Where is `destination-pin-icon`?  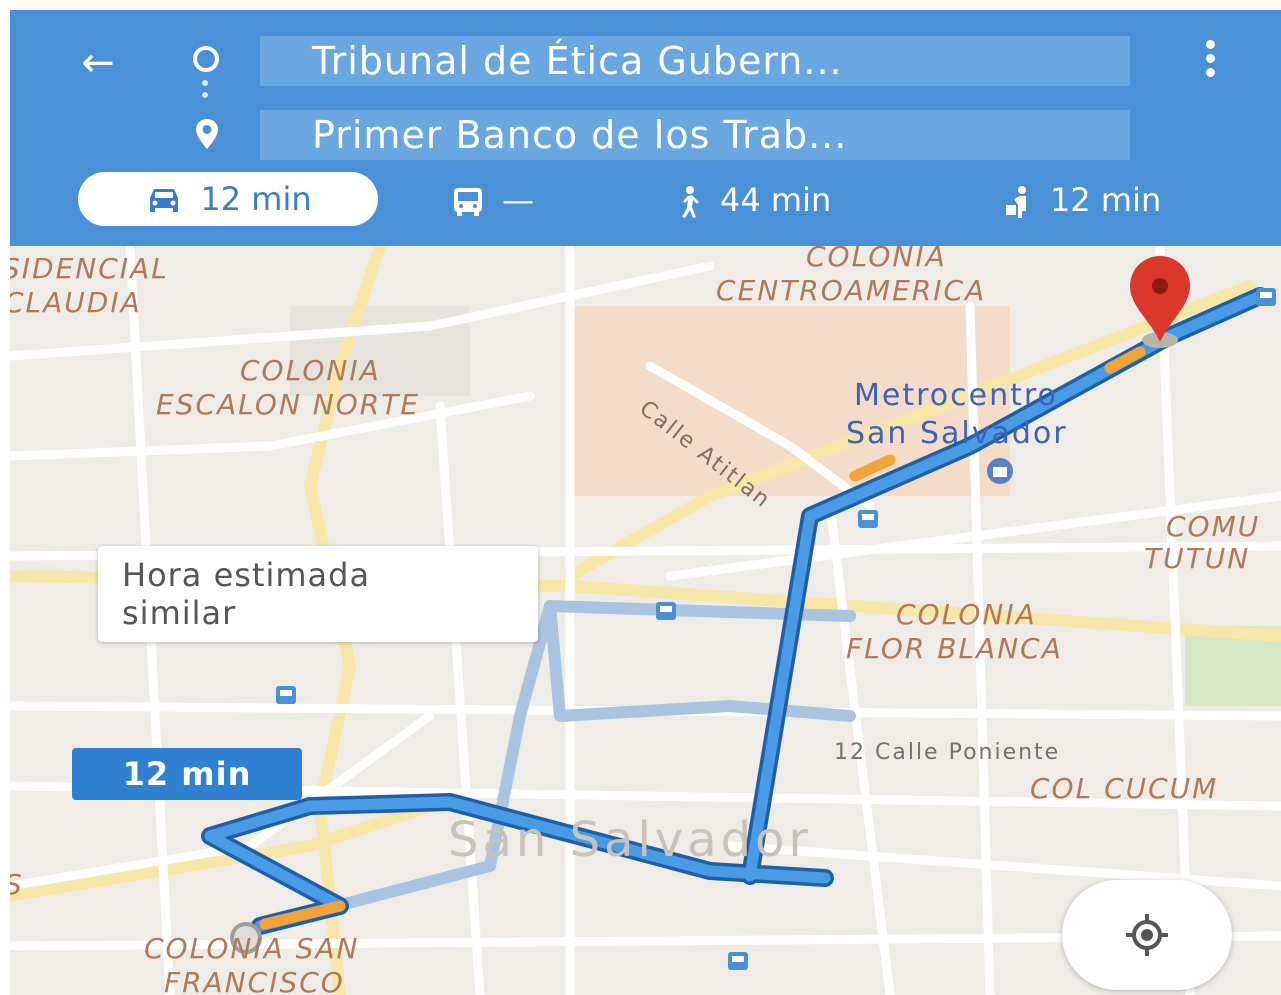
destination-pin-icon is located at coordinates (207, 134).